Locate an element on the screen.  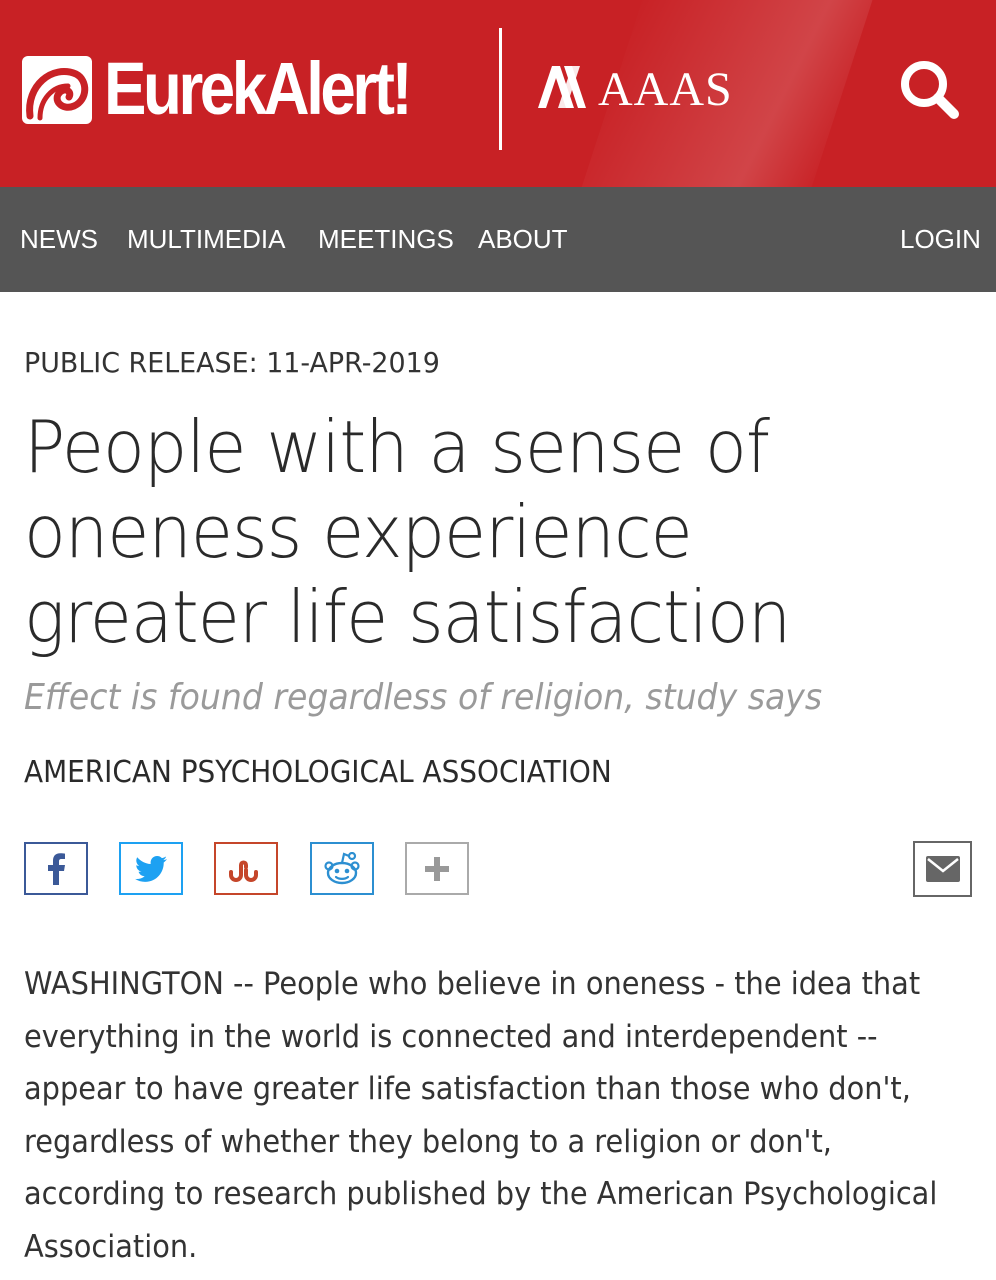
nav-item-news: NEWS is located at coordinates (59, 239).